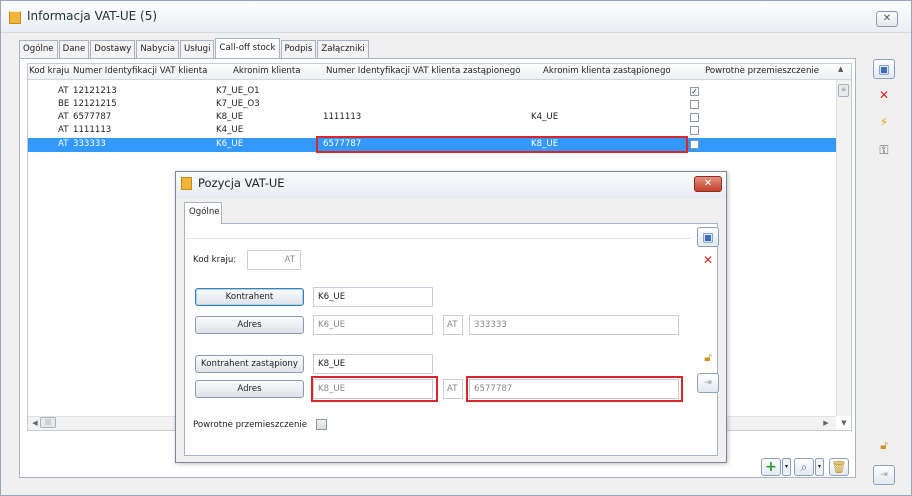 The height and width of the screenshot is (496, 912). I want to click on table-row: AT 12121213 K7_UE_O1 ✓, so click(432, 92).